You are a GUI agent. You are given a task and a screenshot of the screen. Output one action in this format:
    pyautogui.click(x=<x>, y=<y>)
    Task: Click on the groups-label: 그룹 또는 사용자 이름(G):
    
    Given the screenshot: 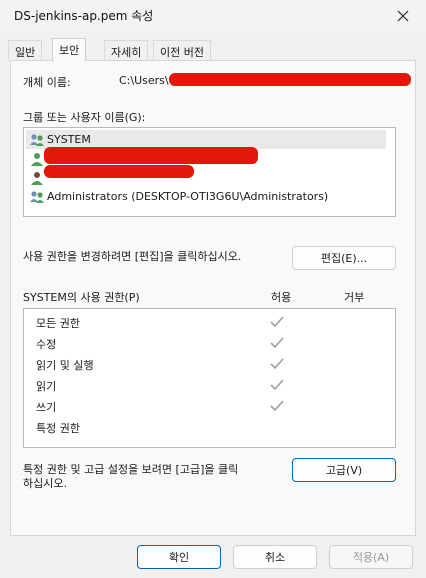 What is the action you would take?
    pyautogui.click(x=84, y=117)
    